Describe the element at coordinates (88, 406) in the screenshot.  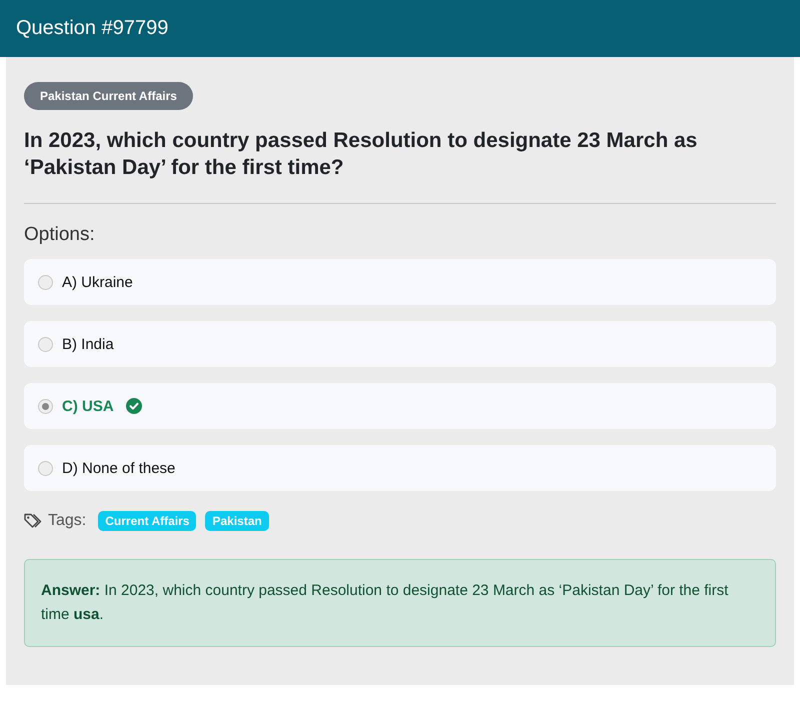
I see `option-text: C) USA` at that location.